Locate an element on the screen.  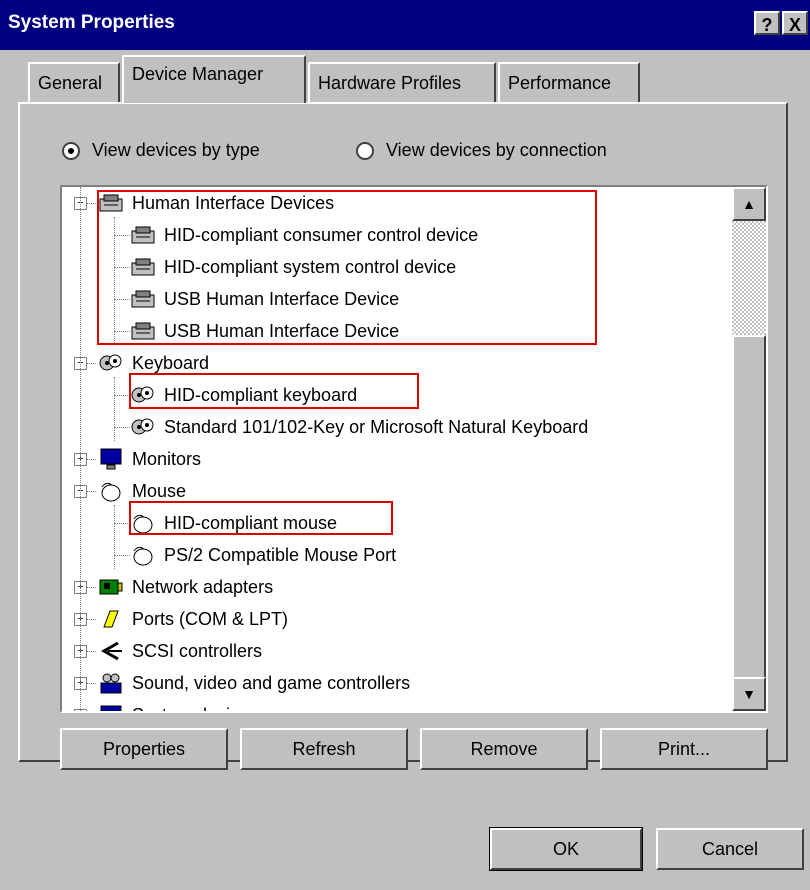
tree-item-label: Monitors is located at coordinates (167, 458).